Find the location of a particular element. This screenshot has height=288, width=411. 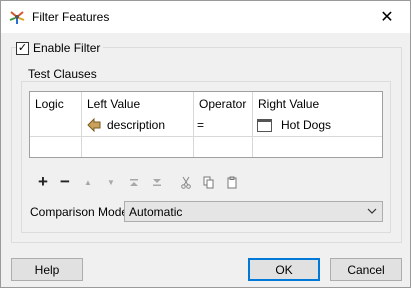

move-to-bottom-icon is located at coordinates (157, 182).